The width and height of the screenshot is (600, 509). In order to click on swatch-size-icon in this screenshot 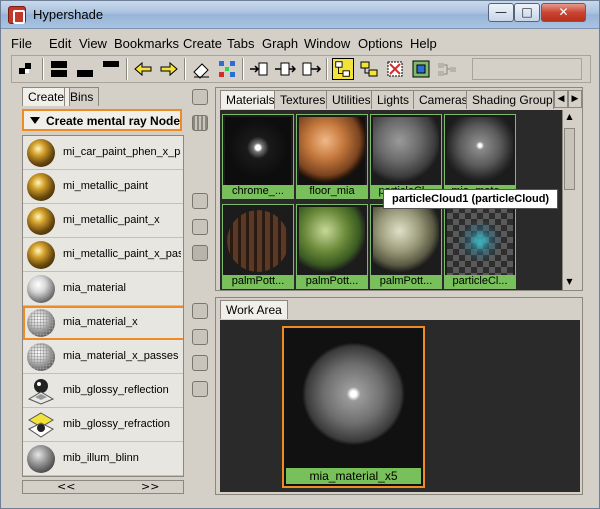, I will do `click(200, 97)`.